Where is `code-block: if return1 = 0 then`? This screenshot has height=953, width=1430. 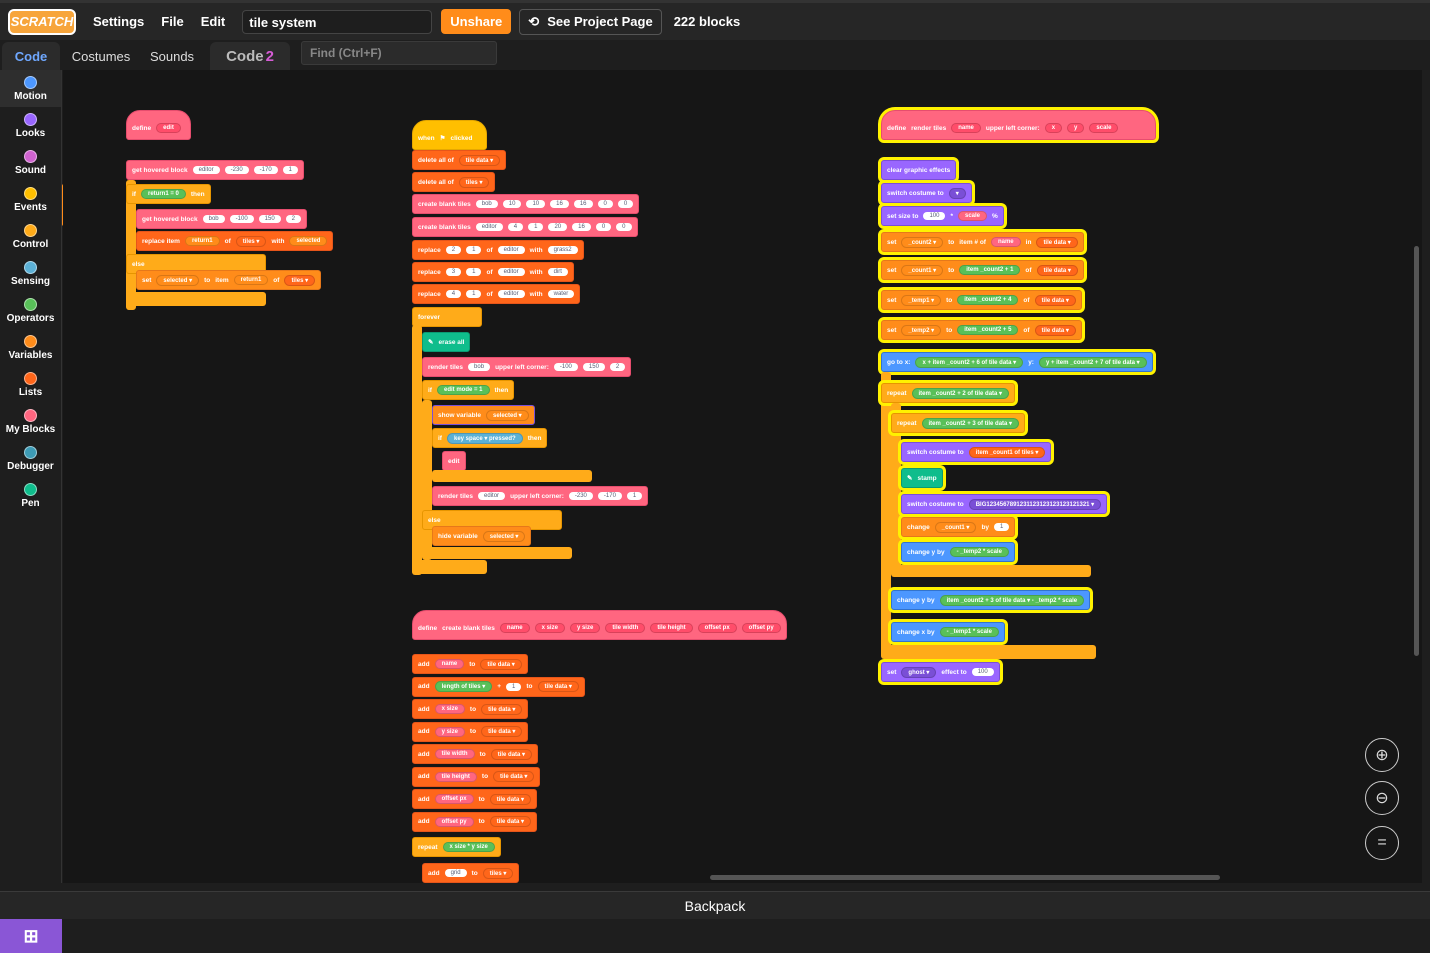 code-block: if return1 = 0 then is located at coordinates (168, 194).